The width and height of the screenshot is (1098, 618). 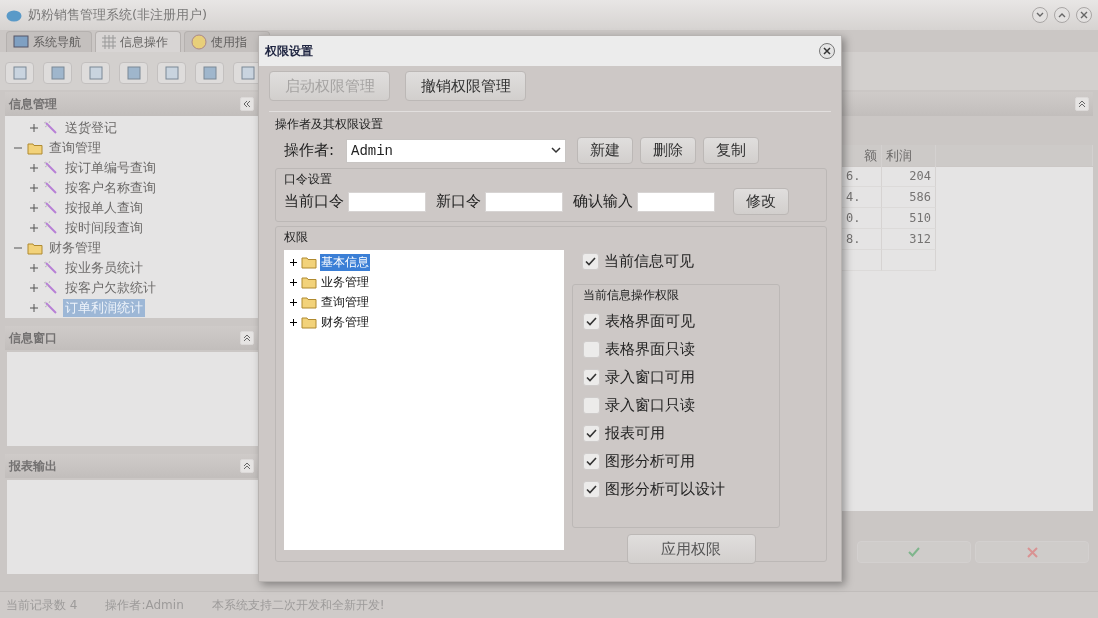 What do you see at coordinates (329, 124) in the screenshot?
I see `group-title: 操作者及其权限设置` at bounding box center [329, 124].